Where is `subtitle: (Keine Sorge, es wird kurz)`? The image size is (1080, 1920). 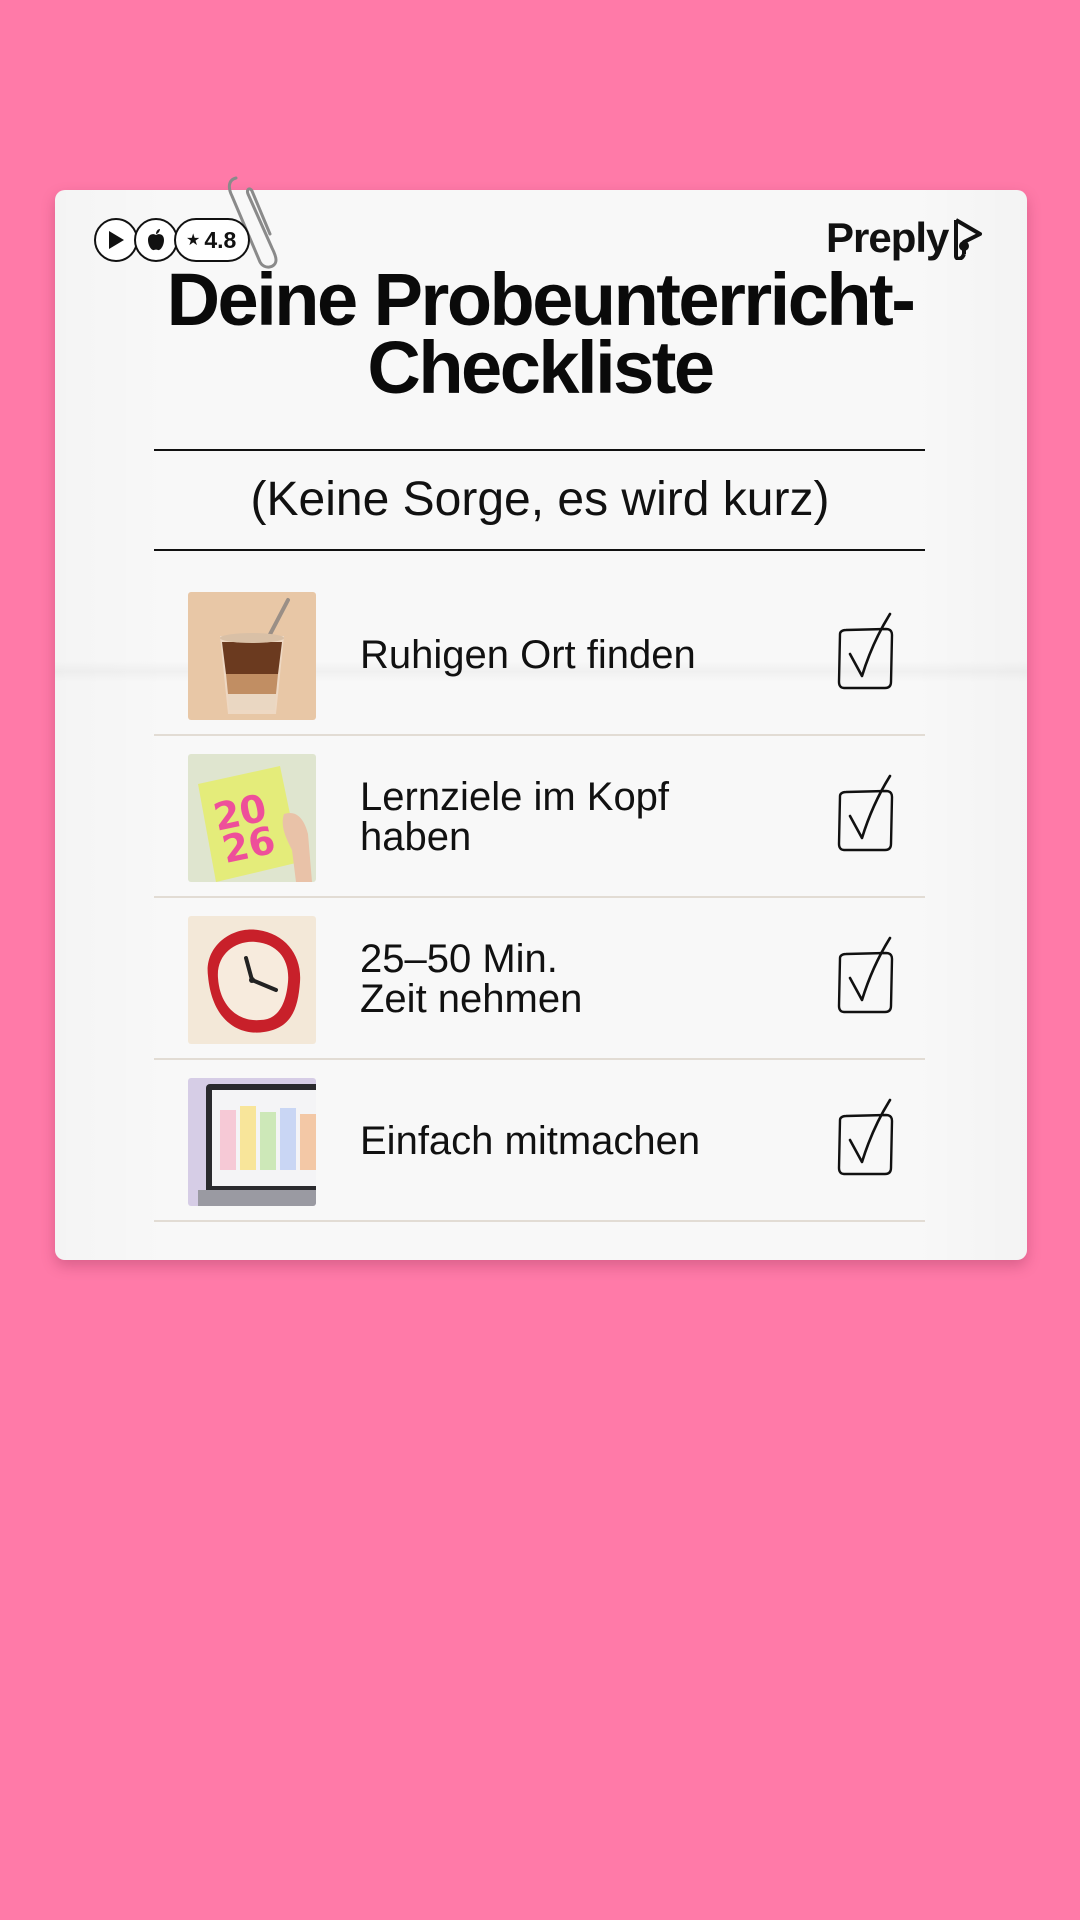
subtitle: (Keine Sorge, es wird kurz) is located at coordinates (540, 499).